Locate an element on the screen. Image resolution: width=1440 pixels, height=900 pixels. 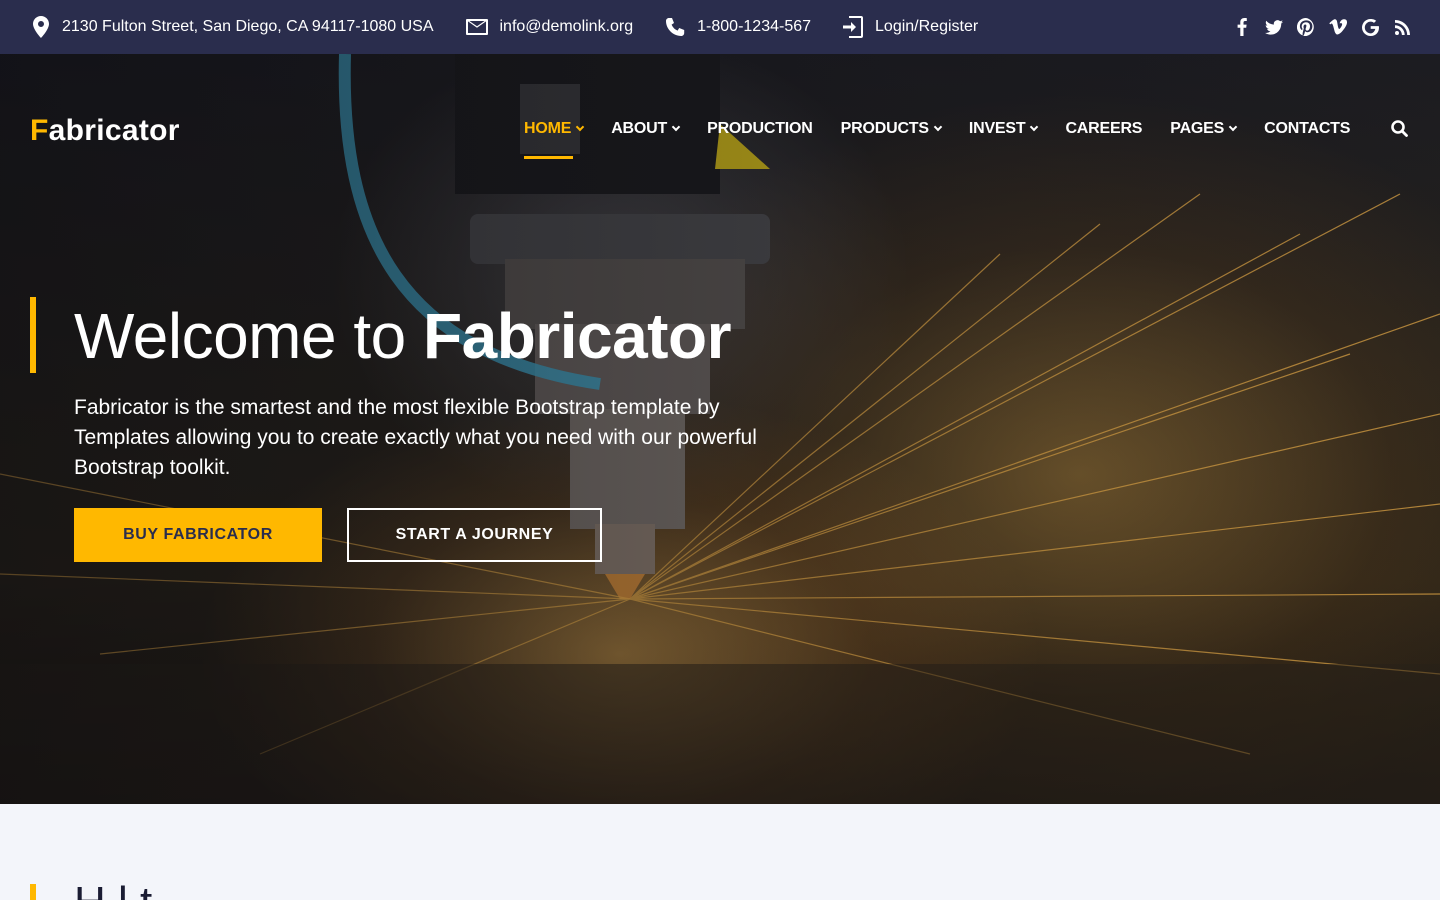
vimeo-icon is located at coordinates (1338, 27).